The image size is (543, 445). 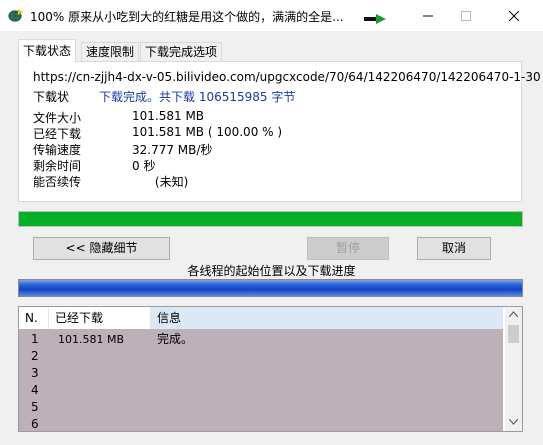 I want to click on cell-info: 完成。, so click(x=175, y=339).